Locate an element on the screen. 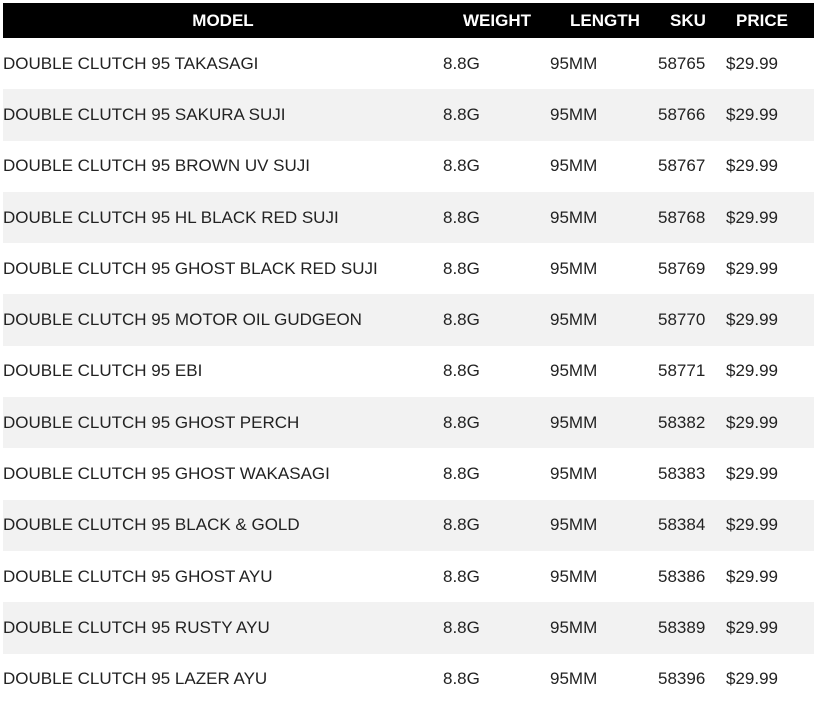 The height and width of the screenshot is (705, 817). cell-model: DOUBLE CLUTCH 95 HL BLACK RED SUJI is located at coordinates (171, 217).